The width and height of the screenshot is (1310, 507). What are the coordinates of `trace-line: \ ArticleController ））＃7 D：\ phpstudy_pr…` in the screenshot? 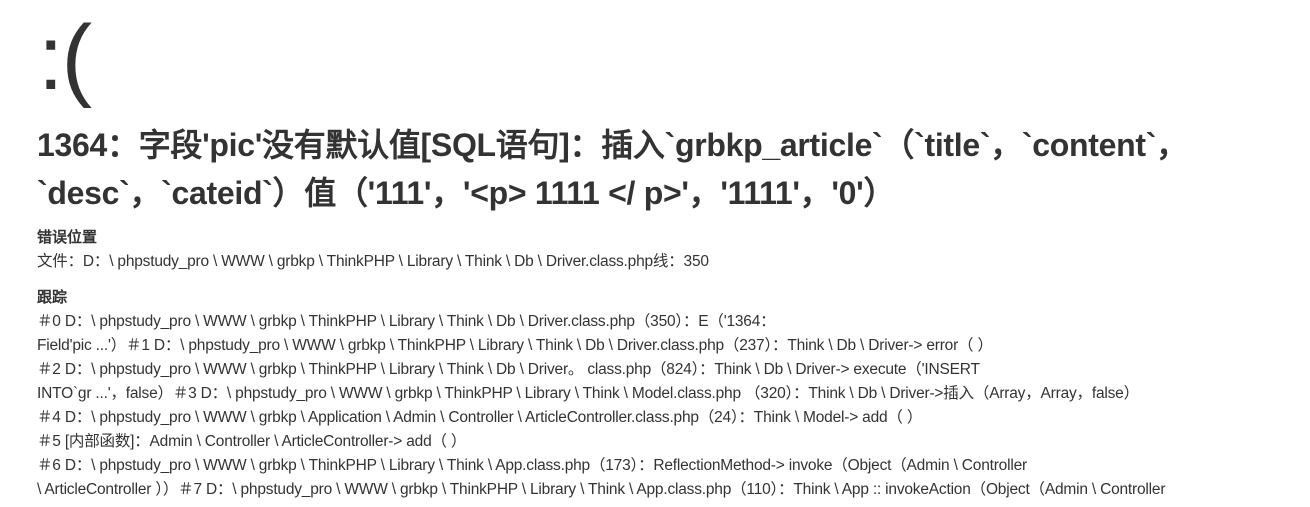 It's located at (601, 489).